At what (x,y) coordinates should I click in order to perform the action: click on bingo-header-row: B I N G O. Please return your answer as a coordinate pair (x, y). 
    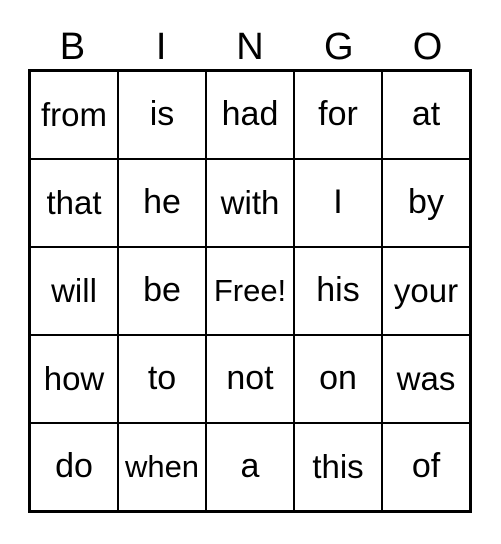
    Looking at the image, I should click on (250, 42).